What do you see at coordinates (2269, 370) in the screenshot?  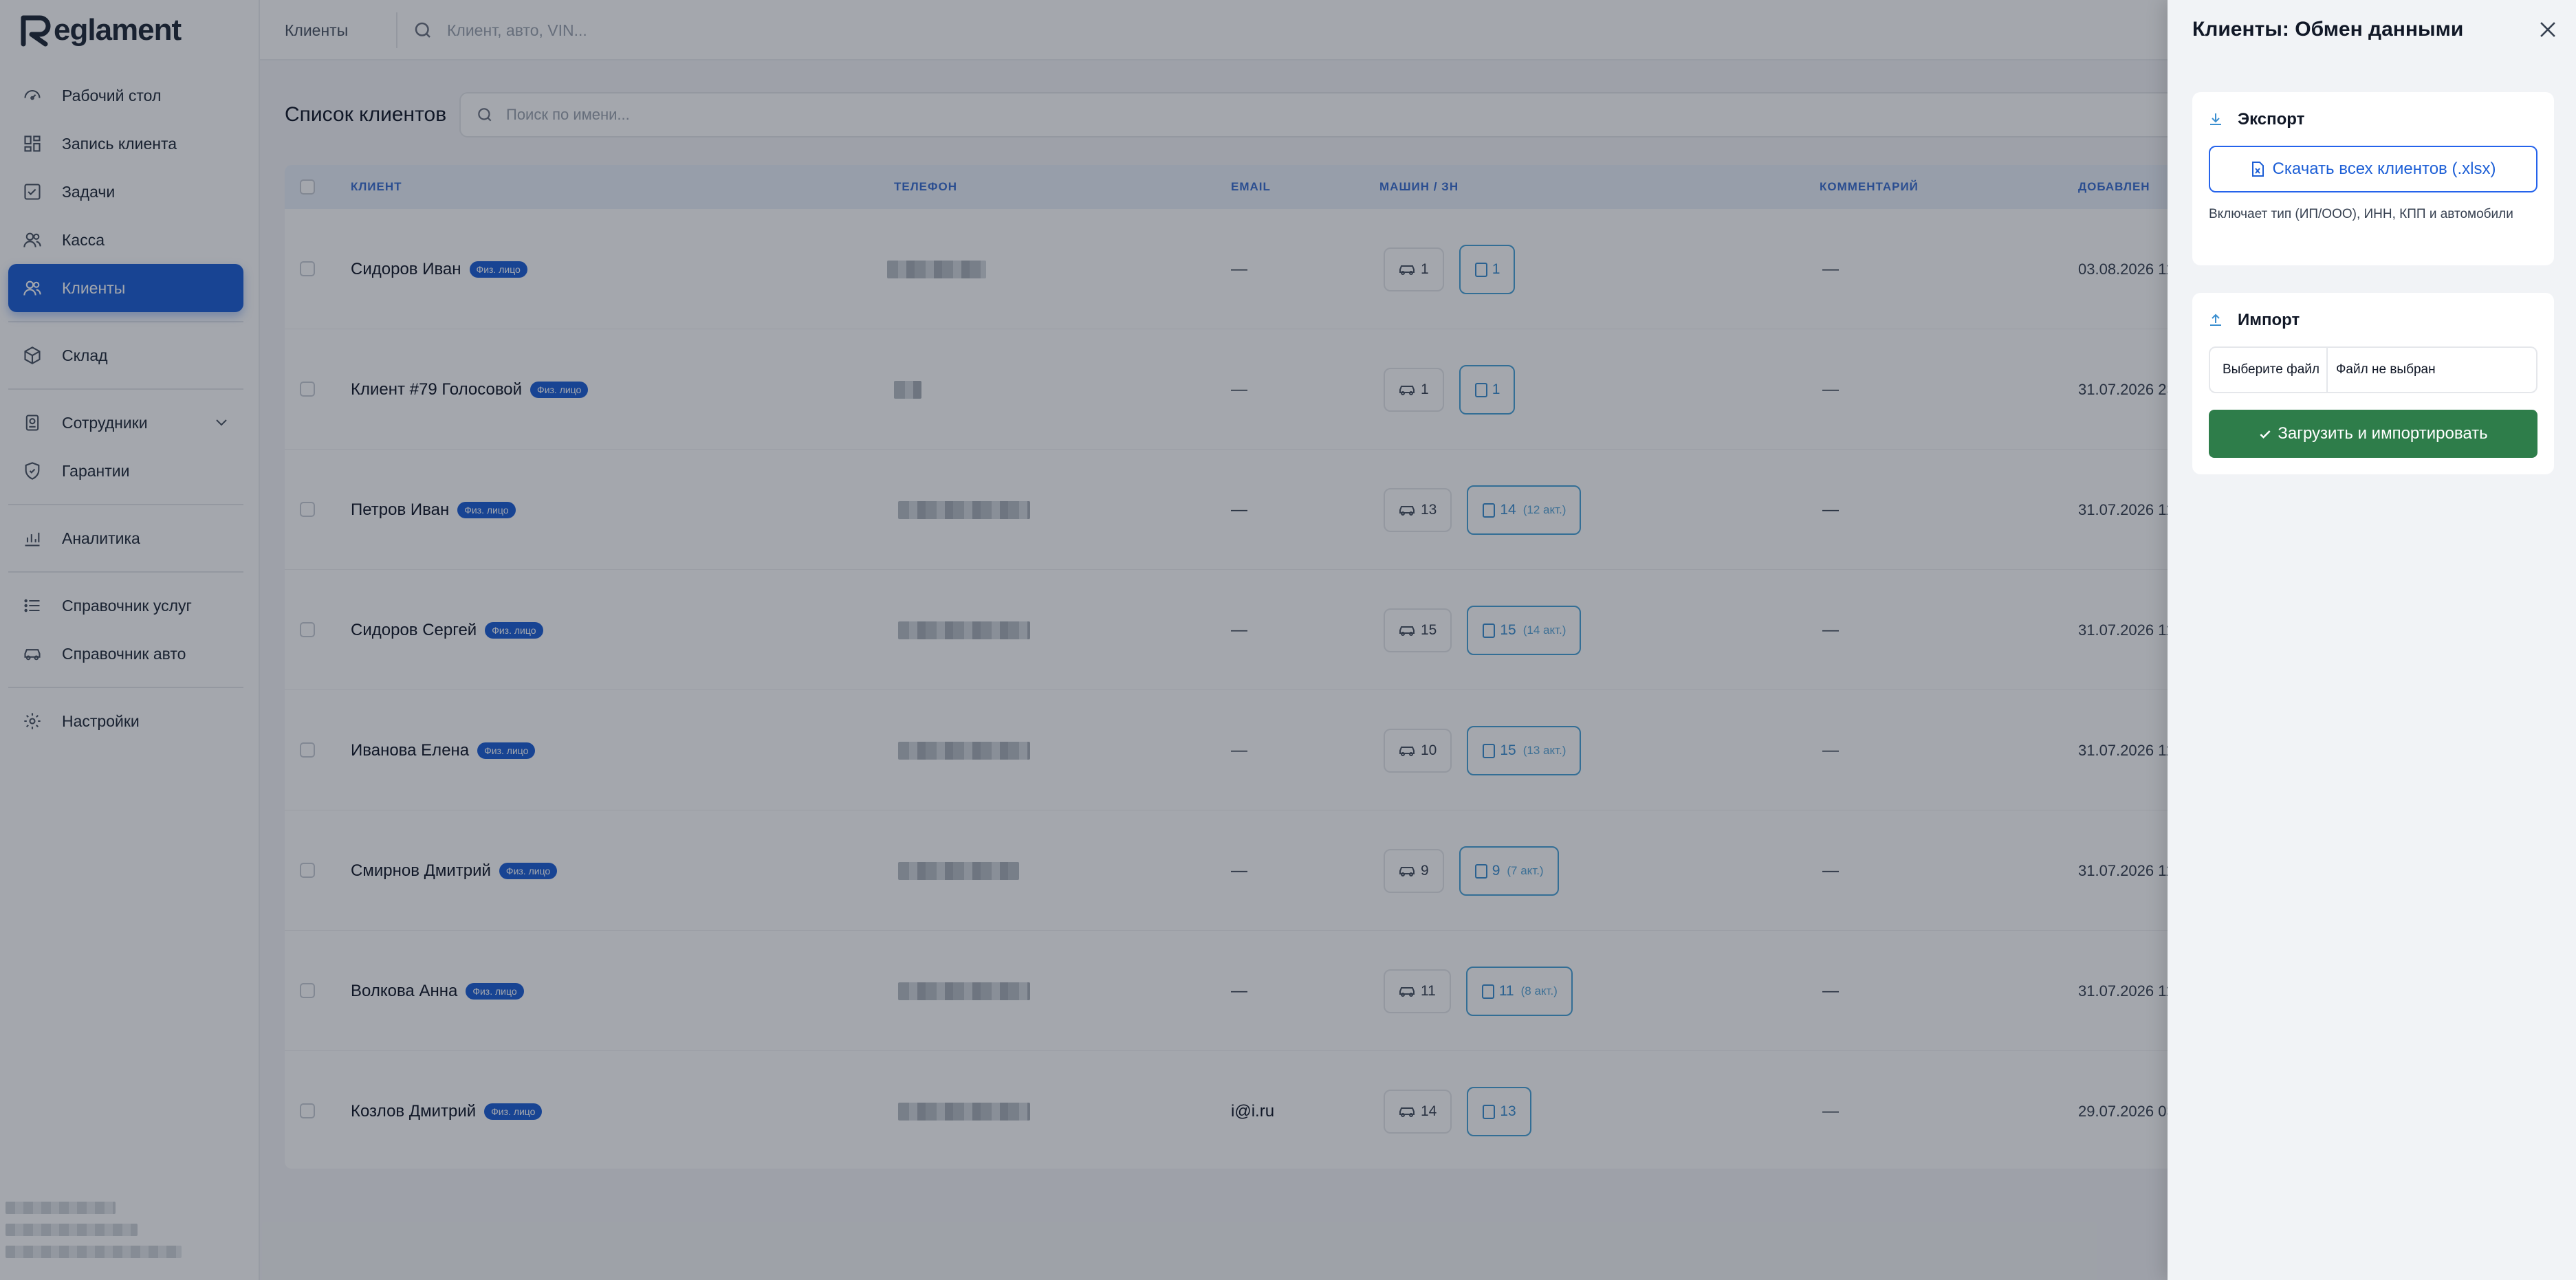 I see `choose-file-button: Выберите файл` at bounding box center [2269, 370].